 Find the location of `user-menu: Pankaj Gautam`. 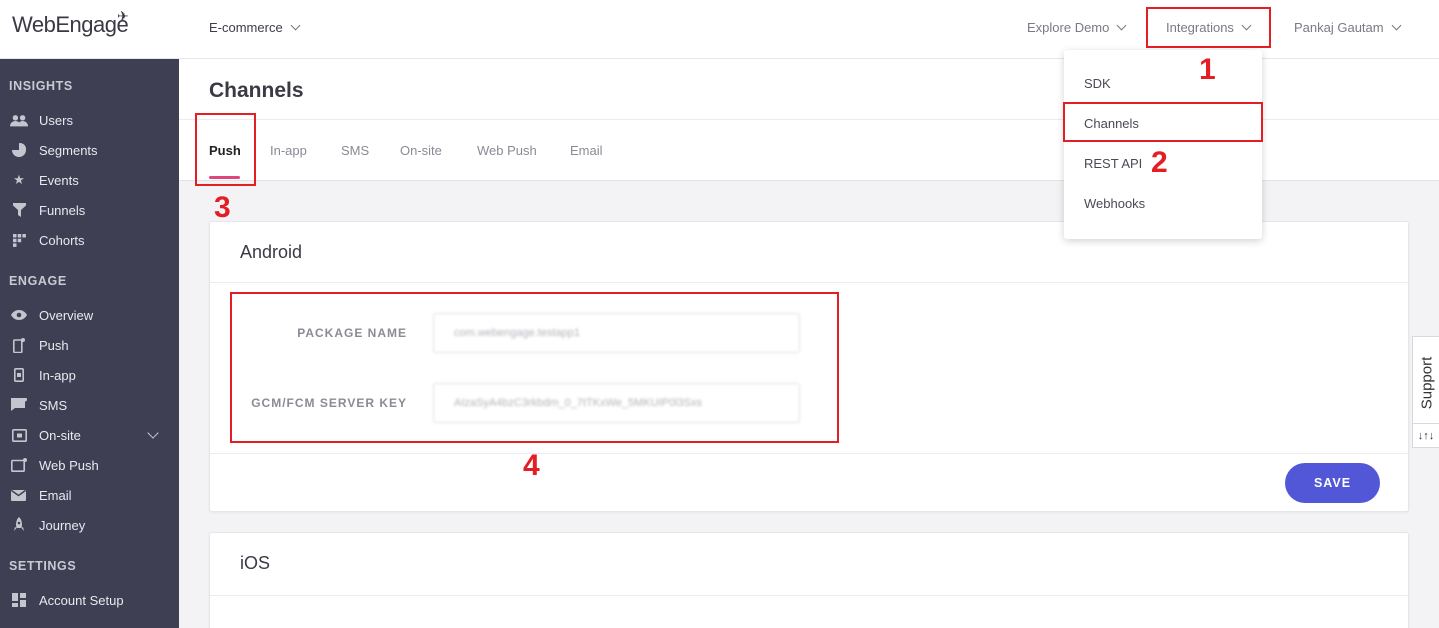

user-menu: Pankaj Gautam is located at coordinates (1348, 27).